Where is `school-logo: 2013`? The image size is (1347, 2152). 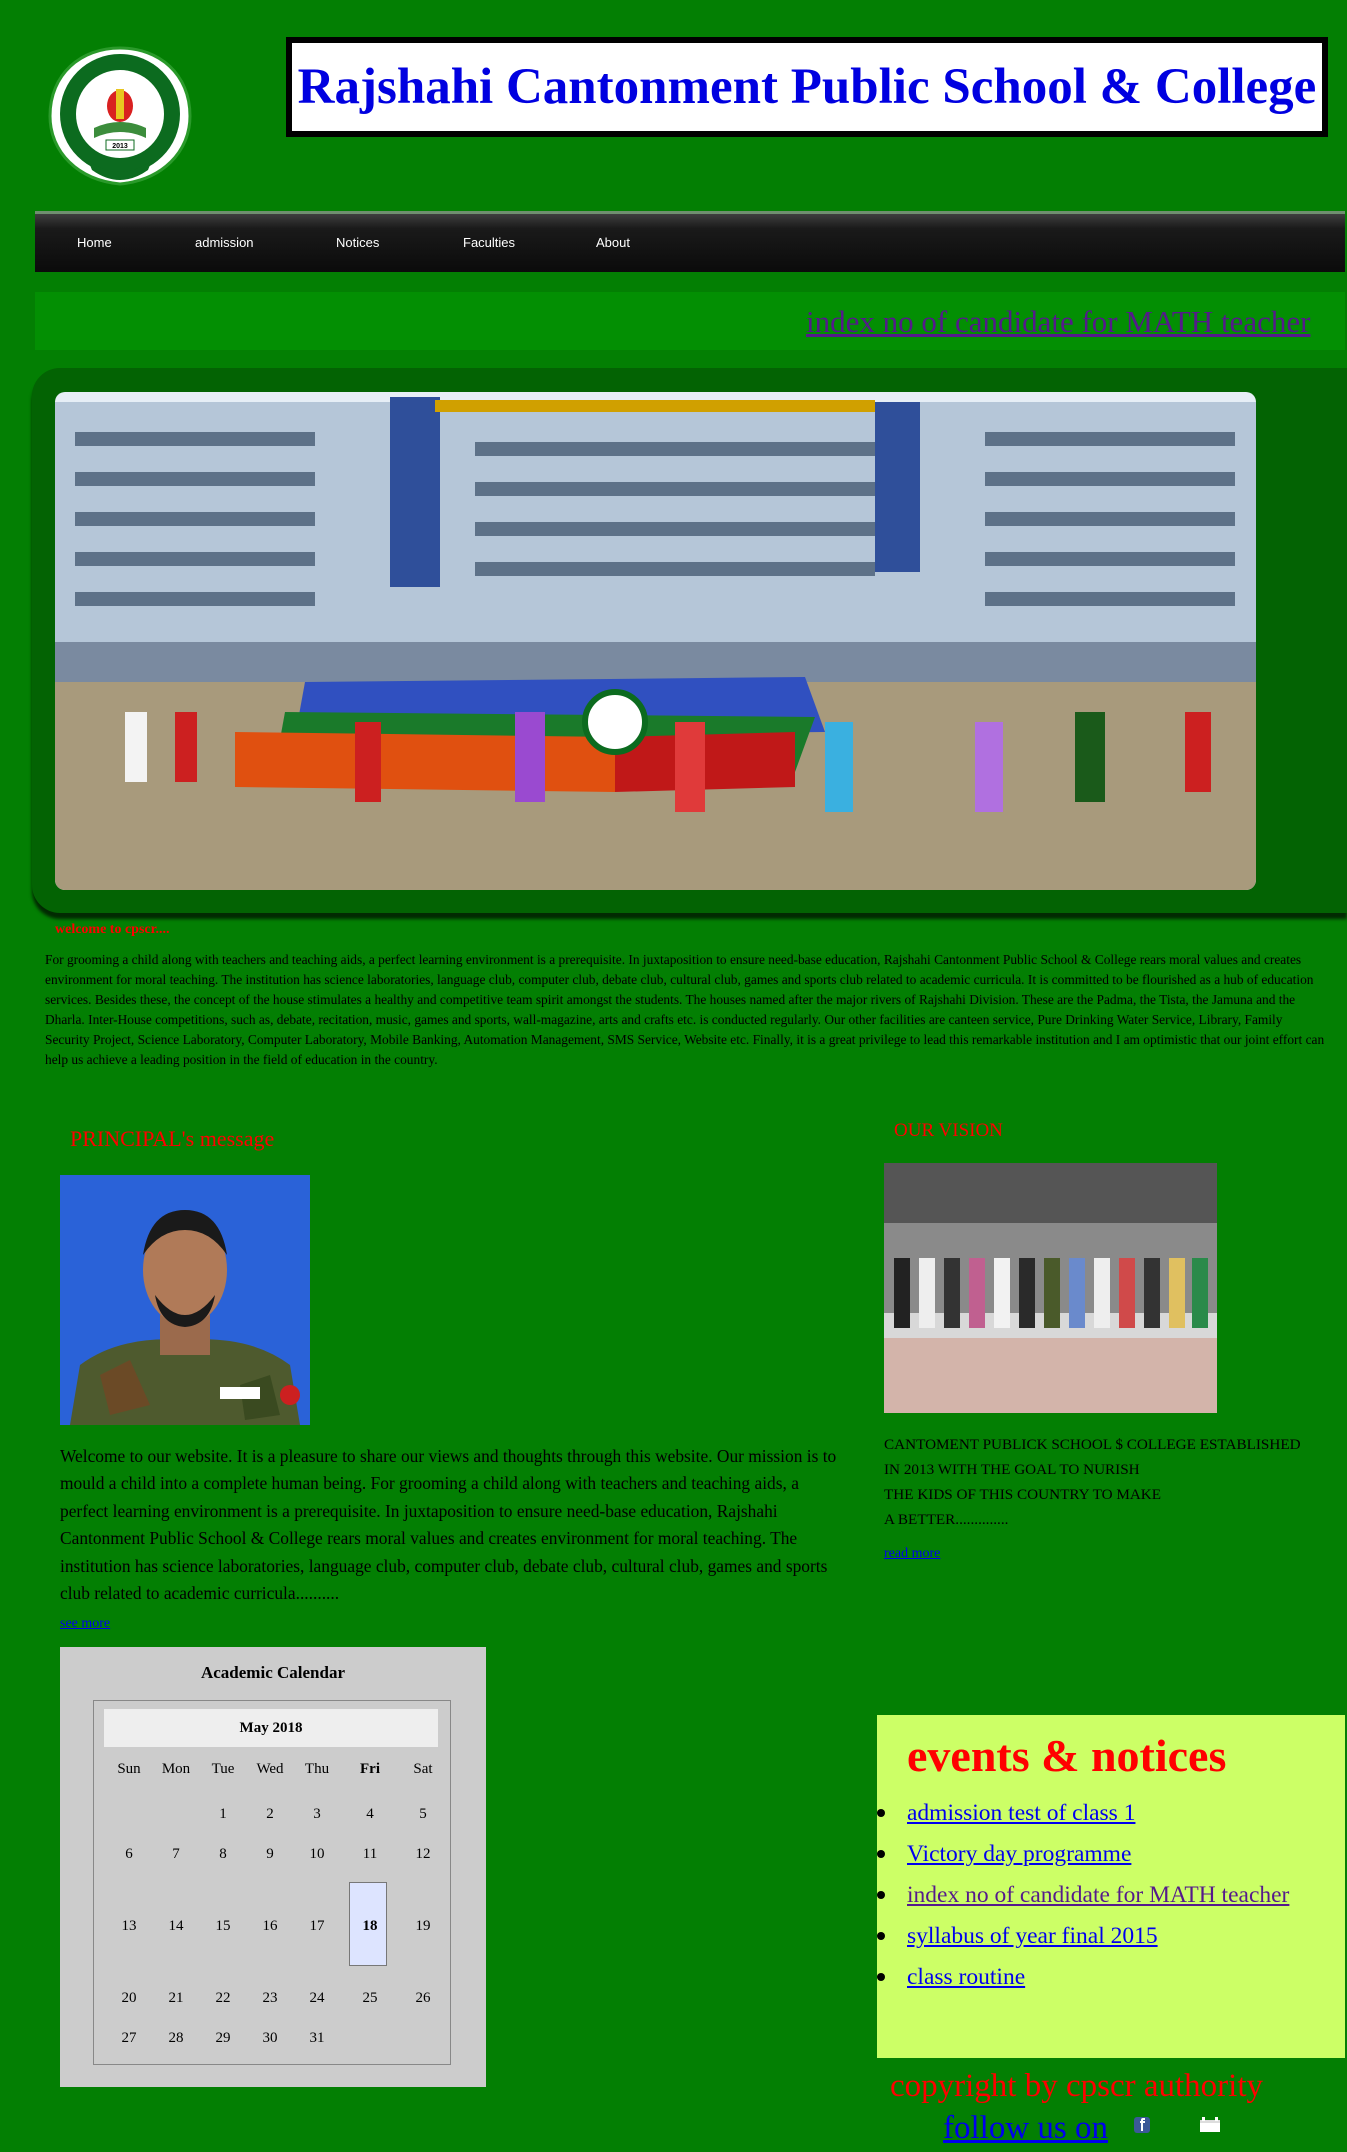
school-logo: 2013 is located at coordinates (120, 116).